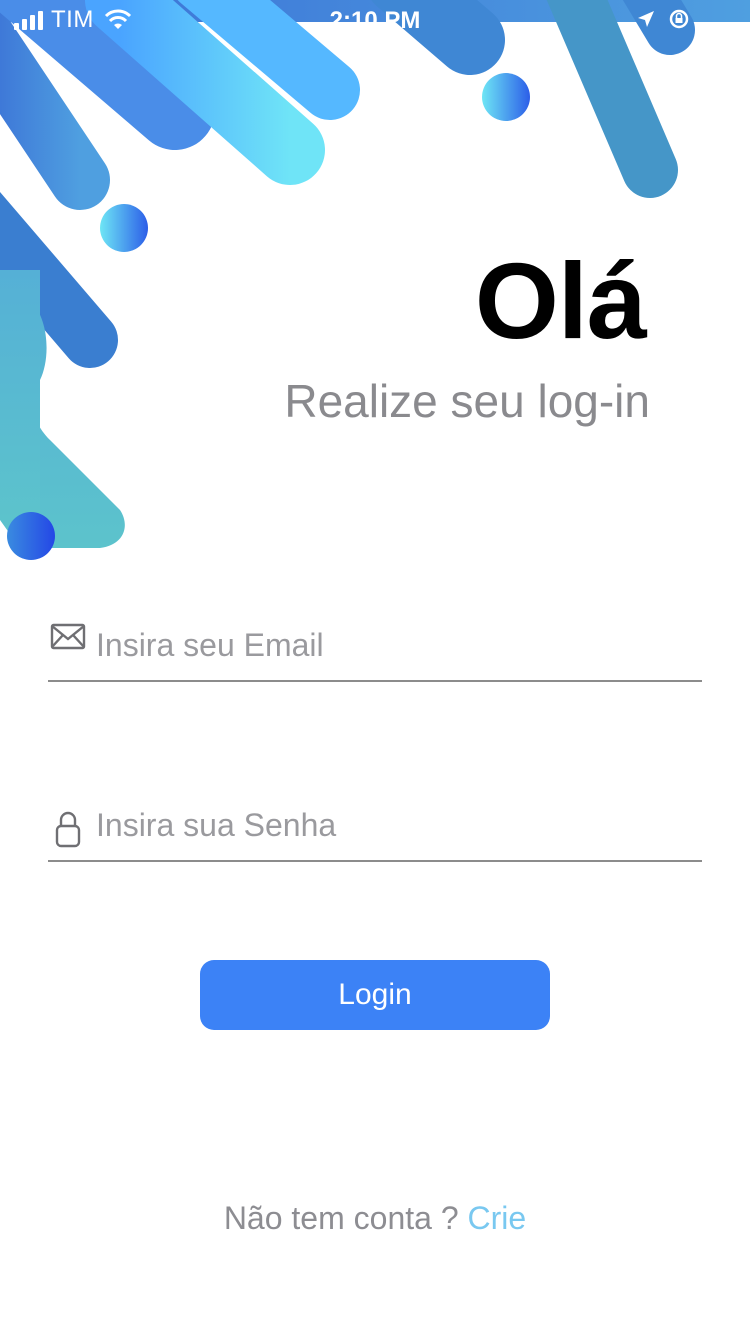 The image size is (750, 1334). Describe the element at coordinates (68, 636) in the screenshot. I see `mail-icon` at that location.